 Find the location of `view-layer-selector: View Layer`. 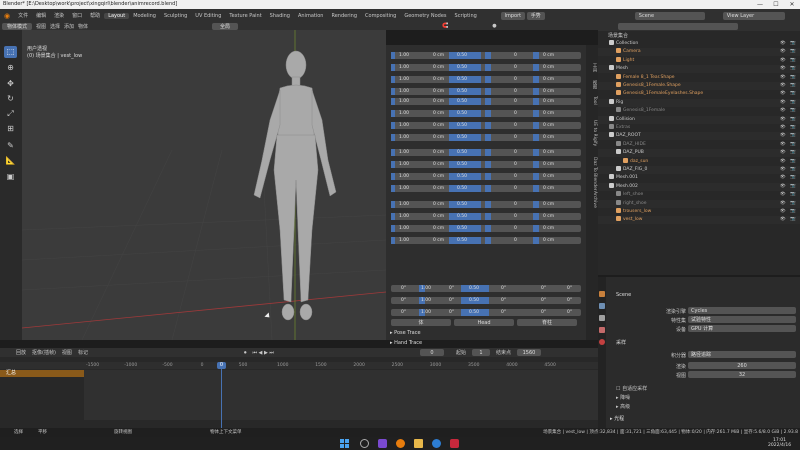

view-layer-selector: View Layer is located at coordinates (753, 15).